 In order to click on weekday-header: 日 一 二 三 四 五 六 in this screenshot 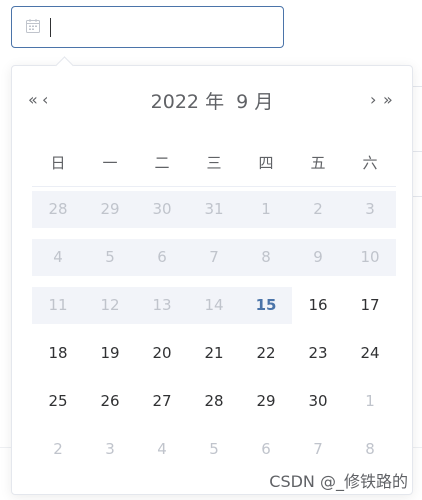, I will do `click(214, 162)`.